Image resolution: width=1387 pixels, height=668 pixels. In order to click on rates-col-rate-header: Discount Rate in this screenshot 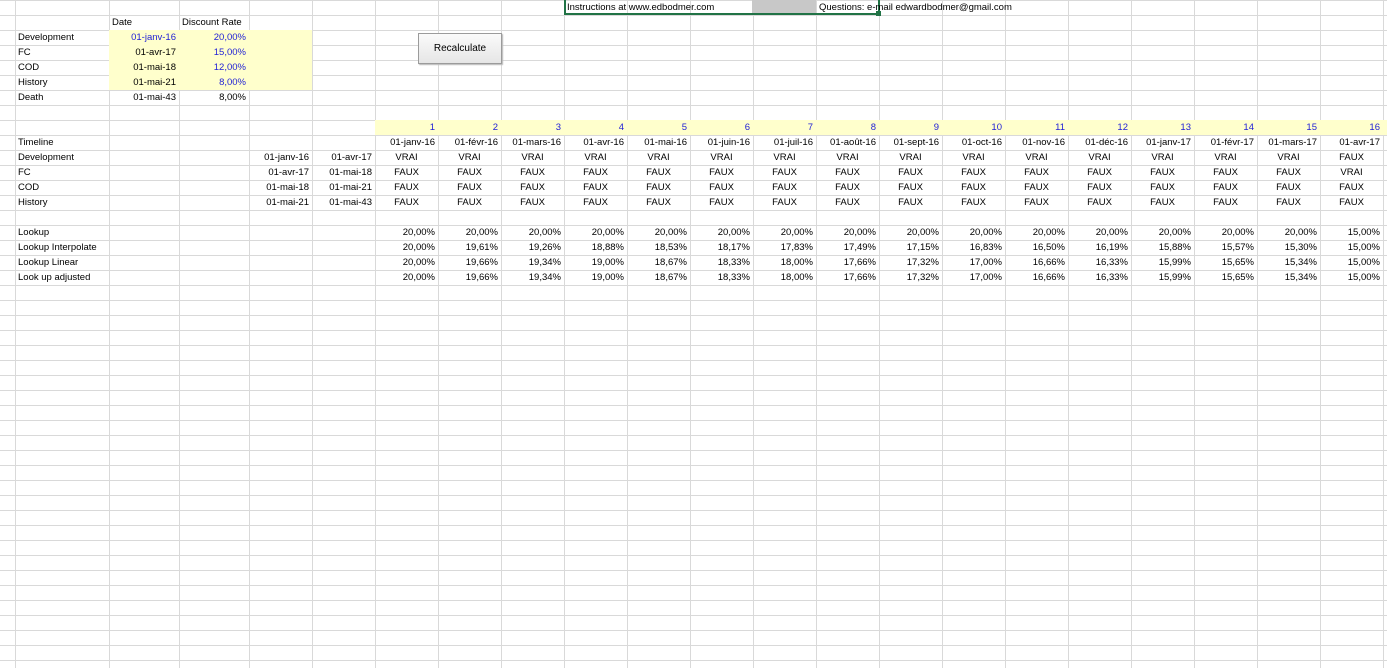, I will do `click(212, 22)`.